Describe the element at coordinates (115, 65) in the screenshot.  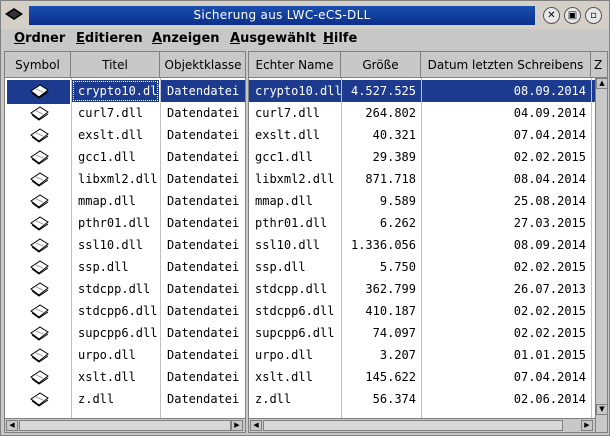
I see `column-header-titel: Titel` at that location.